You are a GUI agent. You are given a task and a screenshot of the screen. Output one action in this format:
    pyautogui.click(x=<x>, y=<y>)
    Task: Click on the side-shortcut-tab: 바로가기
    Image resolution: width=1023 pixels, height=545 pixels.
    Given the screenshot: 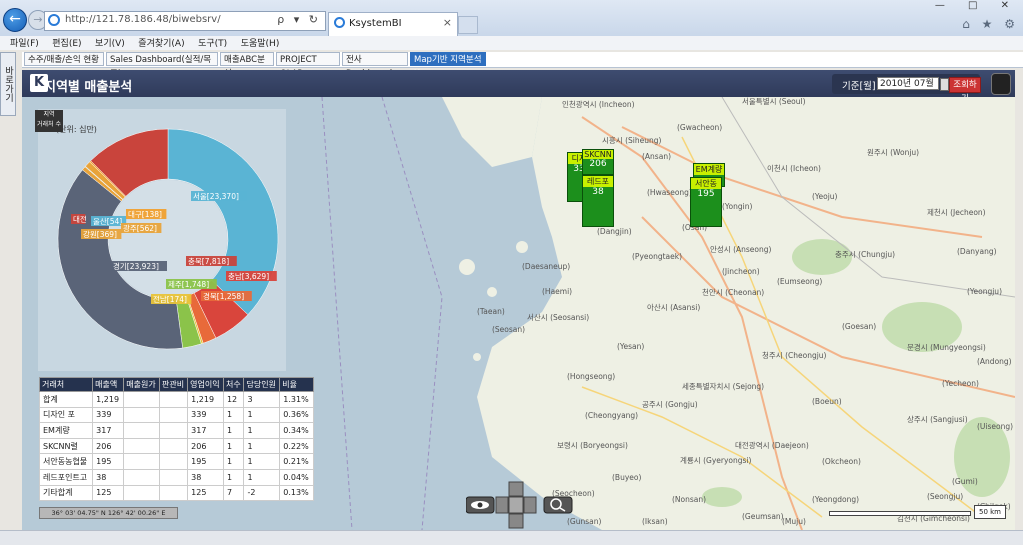 What is the action you would take?
    pyautogui.click(x=8, y=84)
    